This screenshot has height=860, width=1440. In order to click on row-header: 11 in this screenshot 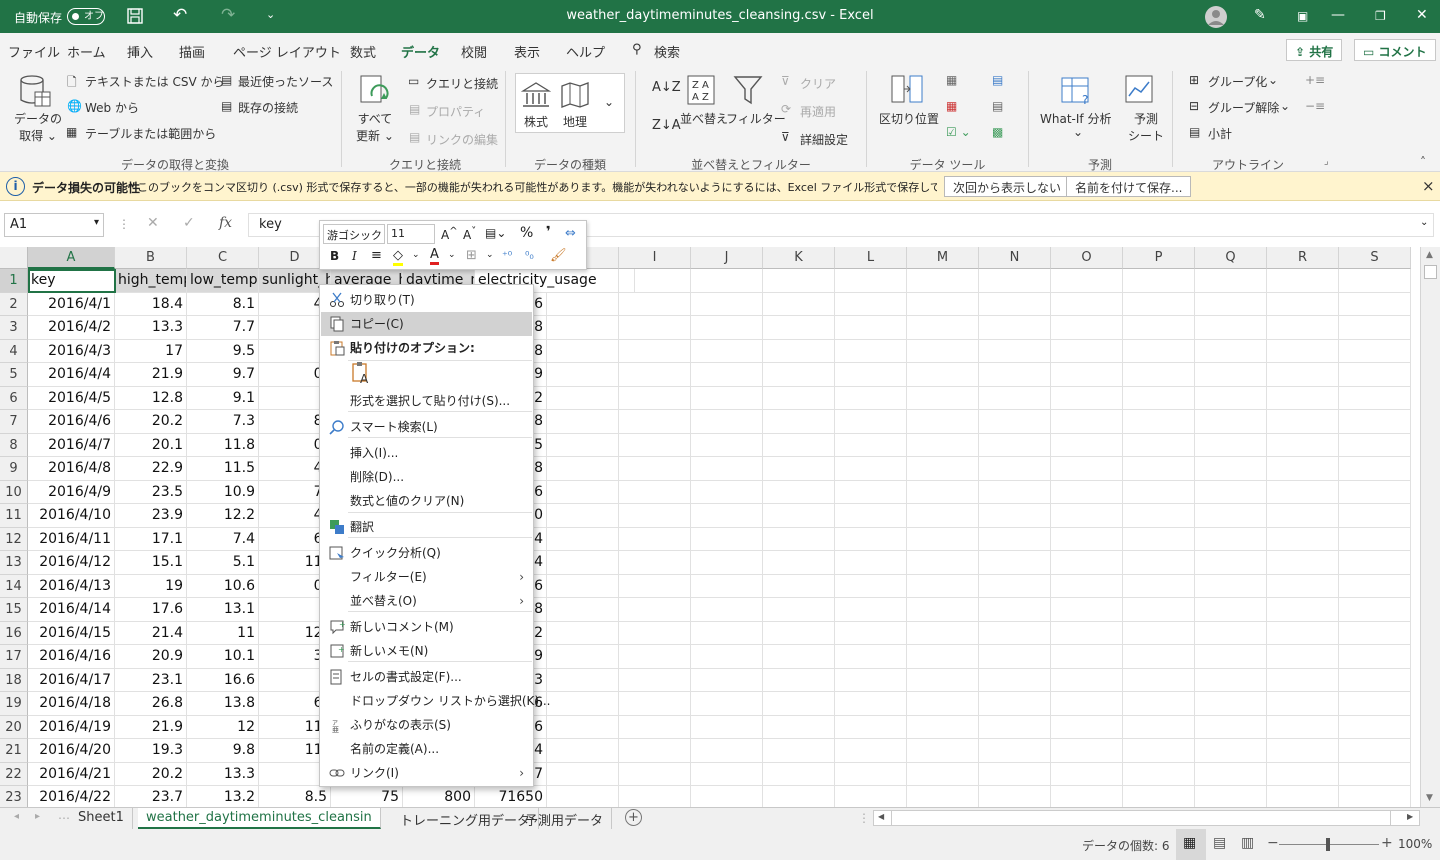, I will do `click(14, 516)`.